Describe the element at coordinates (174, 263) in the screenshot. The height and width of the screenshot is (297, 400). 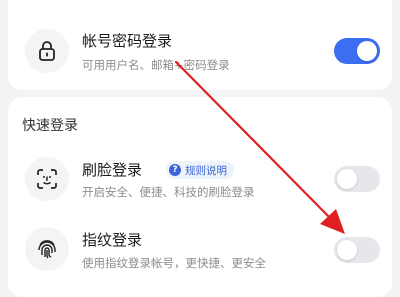
I see `fingerprint-login-description: 使用指纹登录帐号，更快捷、更安全` at that location.